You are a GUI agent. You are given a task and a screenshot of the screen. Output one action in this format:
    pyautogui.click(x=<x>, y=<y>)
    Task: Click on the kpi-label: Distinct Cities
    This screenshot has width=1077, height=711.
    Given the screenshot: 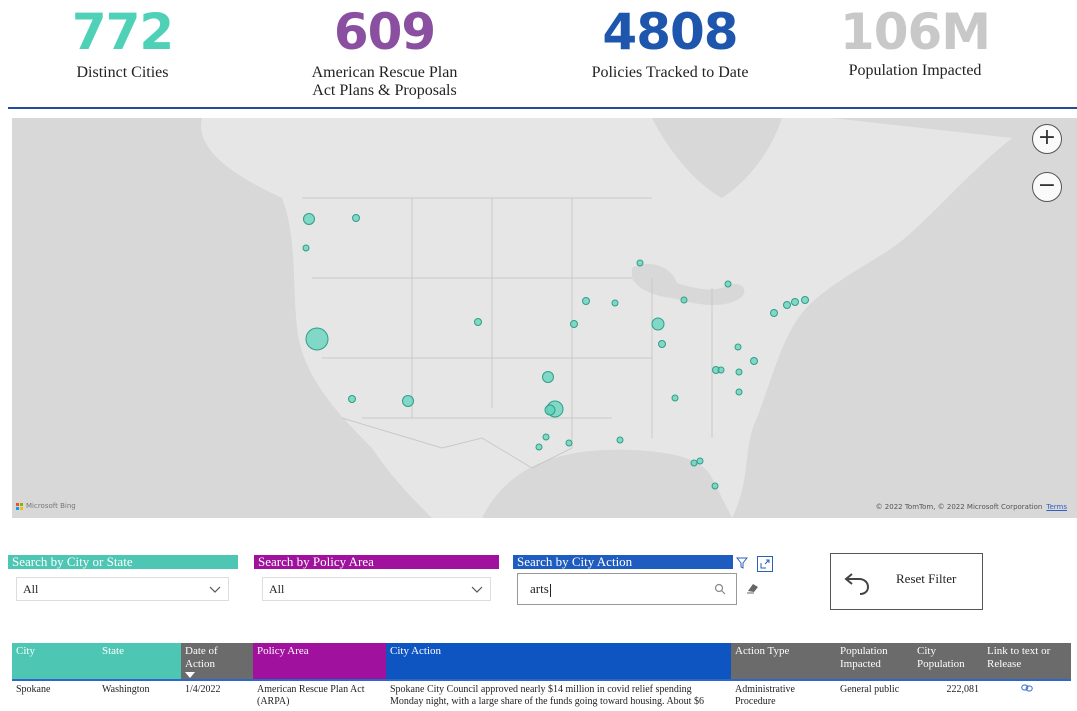 What is the action you would take?
    pyautogui.click(x=122, y=72)
    